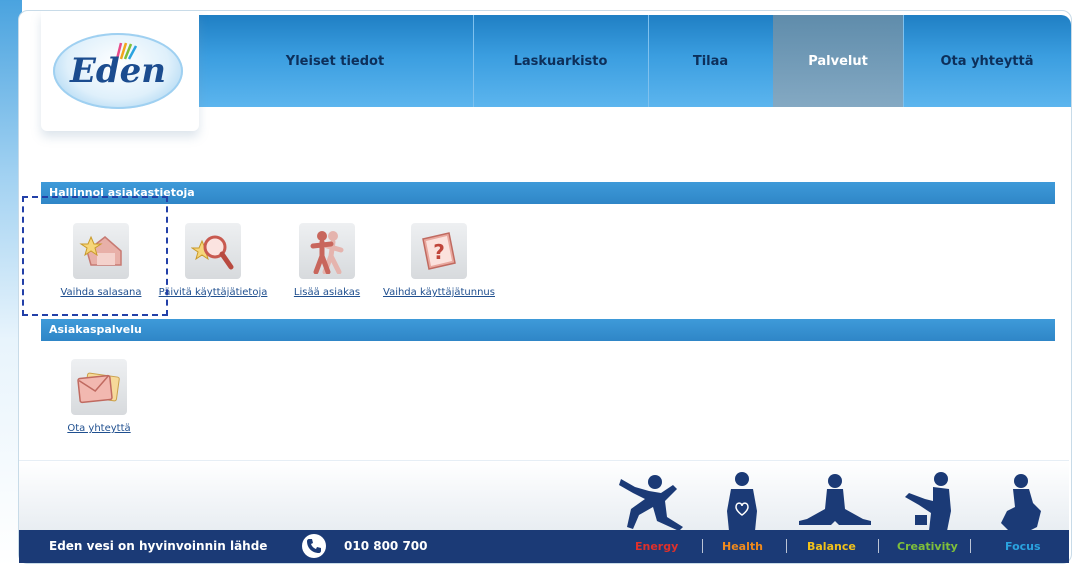  Describe the element at coordinates (835, 499) in the screenshot. I see `balance-figure-icon` at that location.